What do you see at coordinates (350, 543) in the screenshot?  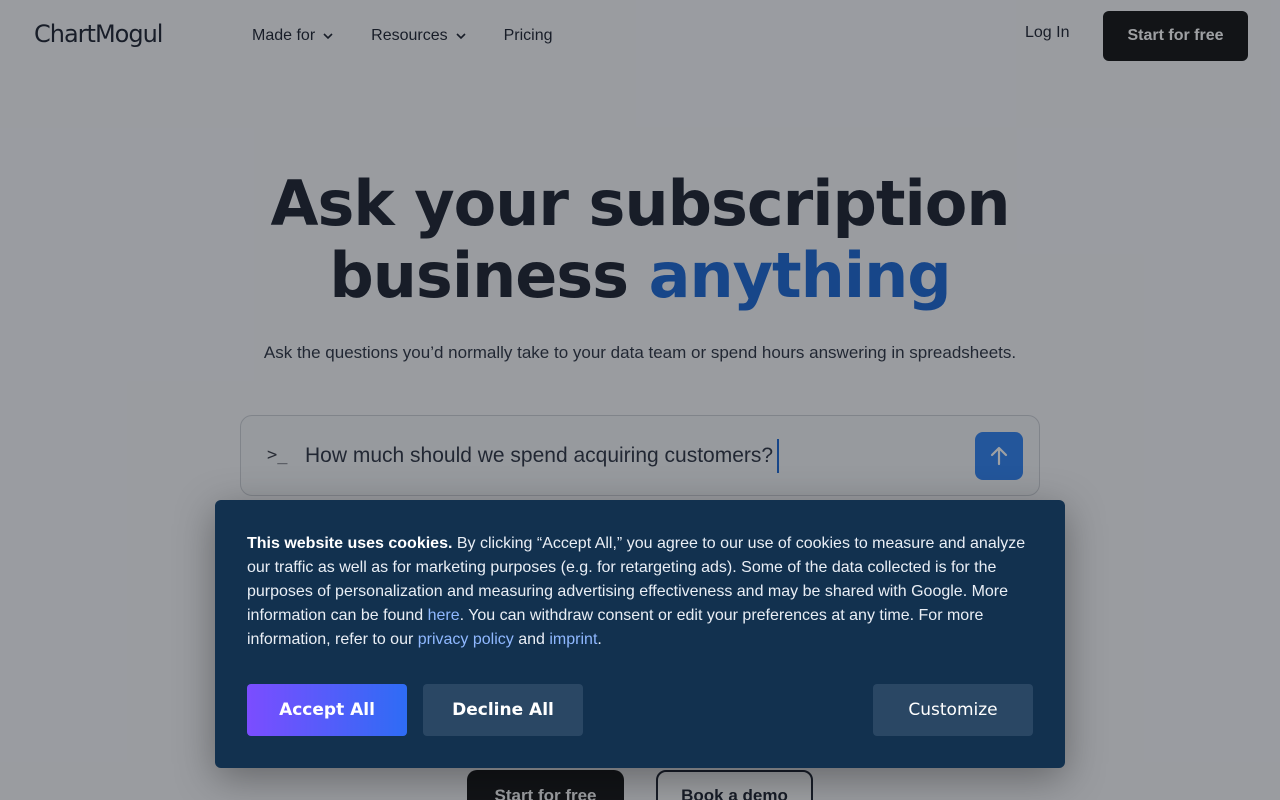 I see `cookie-heading: This website uses cookies.` at bounding box center [350, 543].